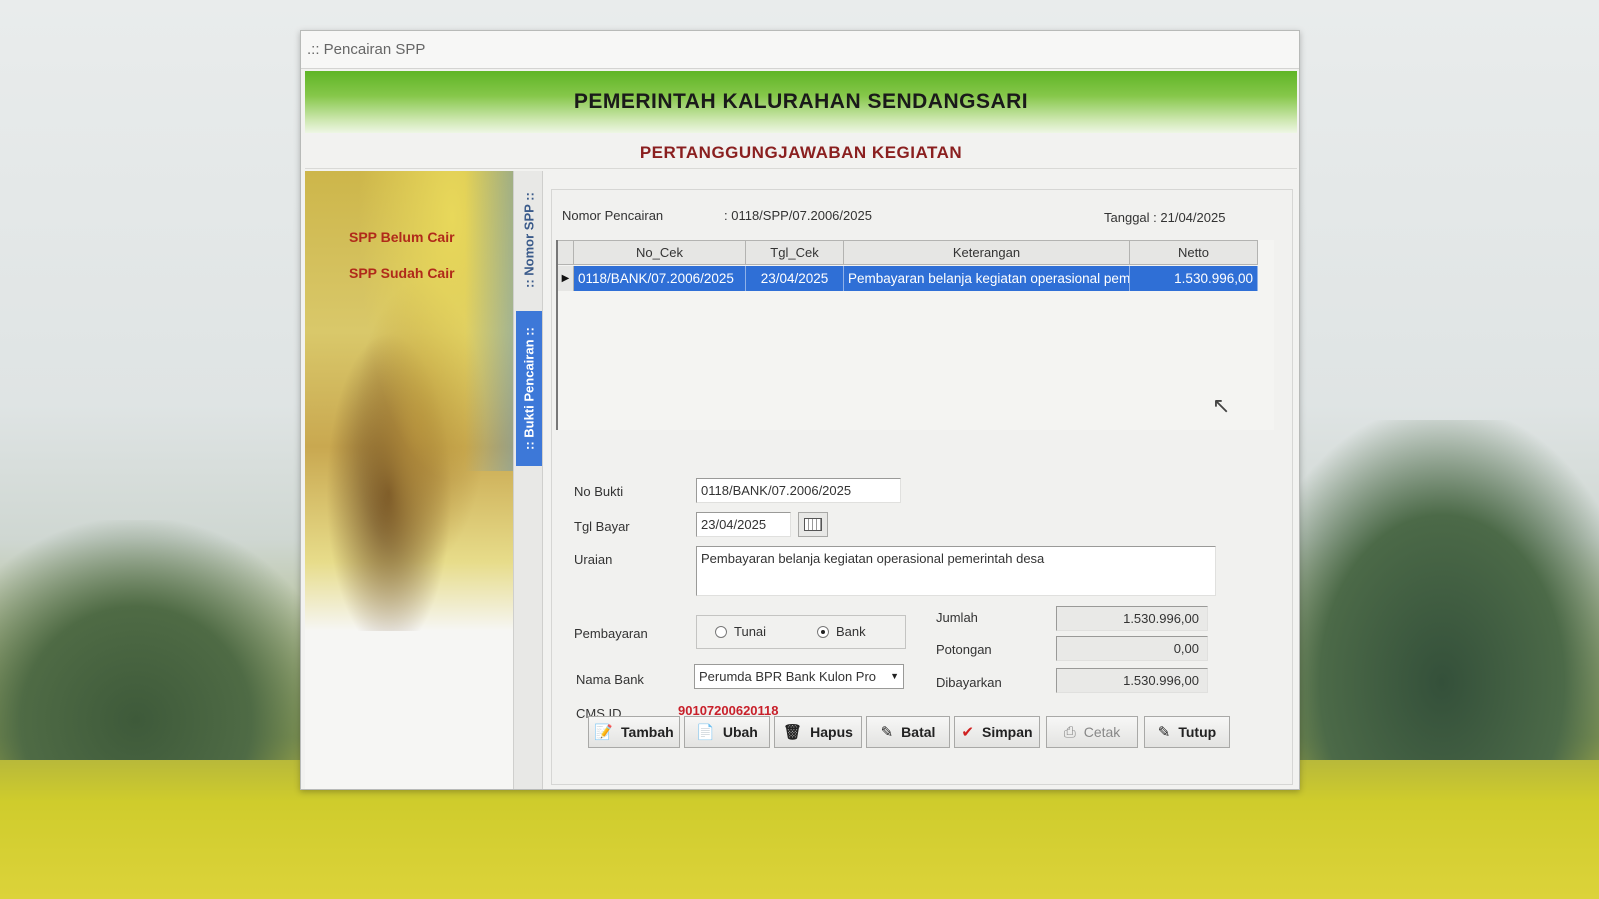 The width and height of the screenshot is (1599, 899). I want to click on printer-icon: ⎙, so click(1069, 732).